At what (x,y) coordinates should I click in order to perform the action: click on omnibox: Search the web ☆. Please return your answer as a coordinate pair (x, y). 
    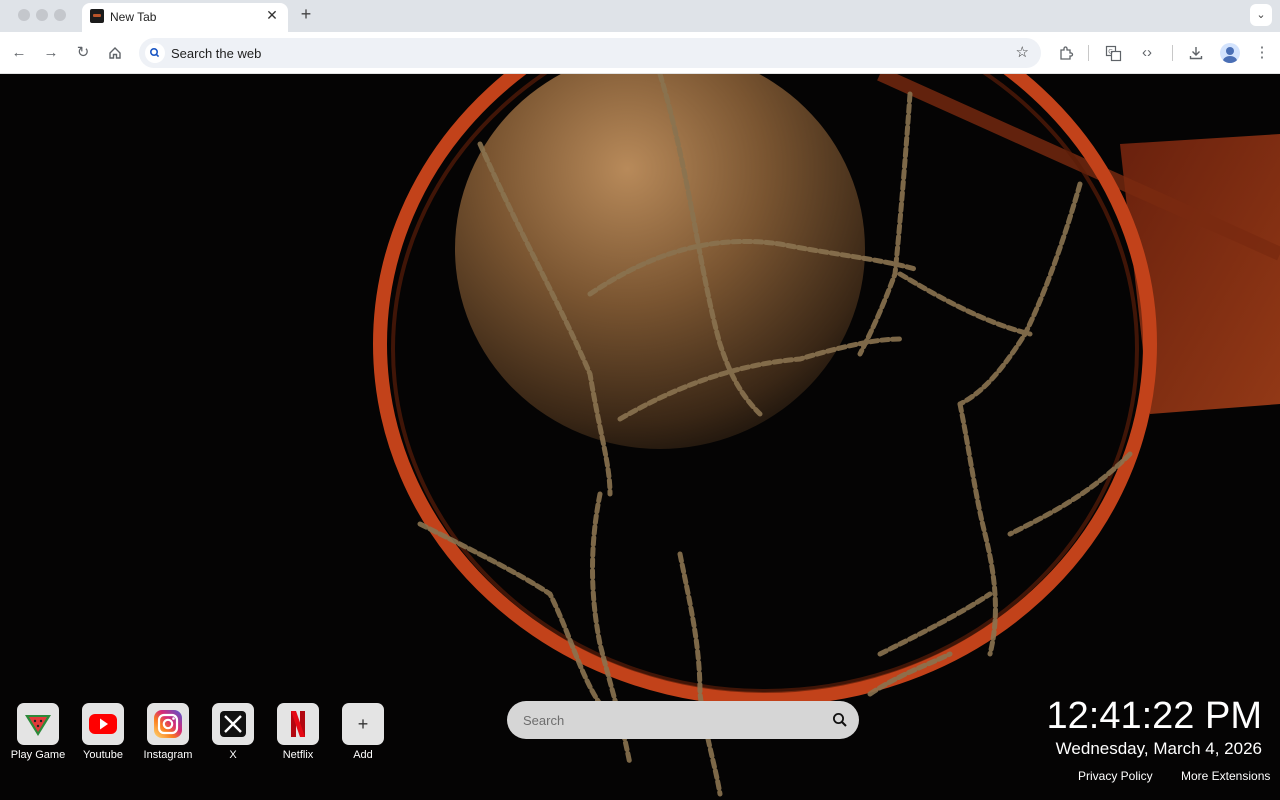
    Looking at the image, I should click on (590, 53).